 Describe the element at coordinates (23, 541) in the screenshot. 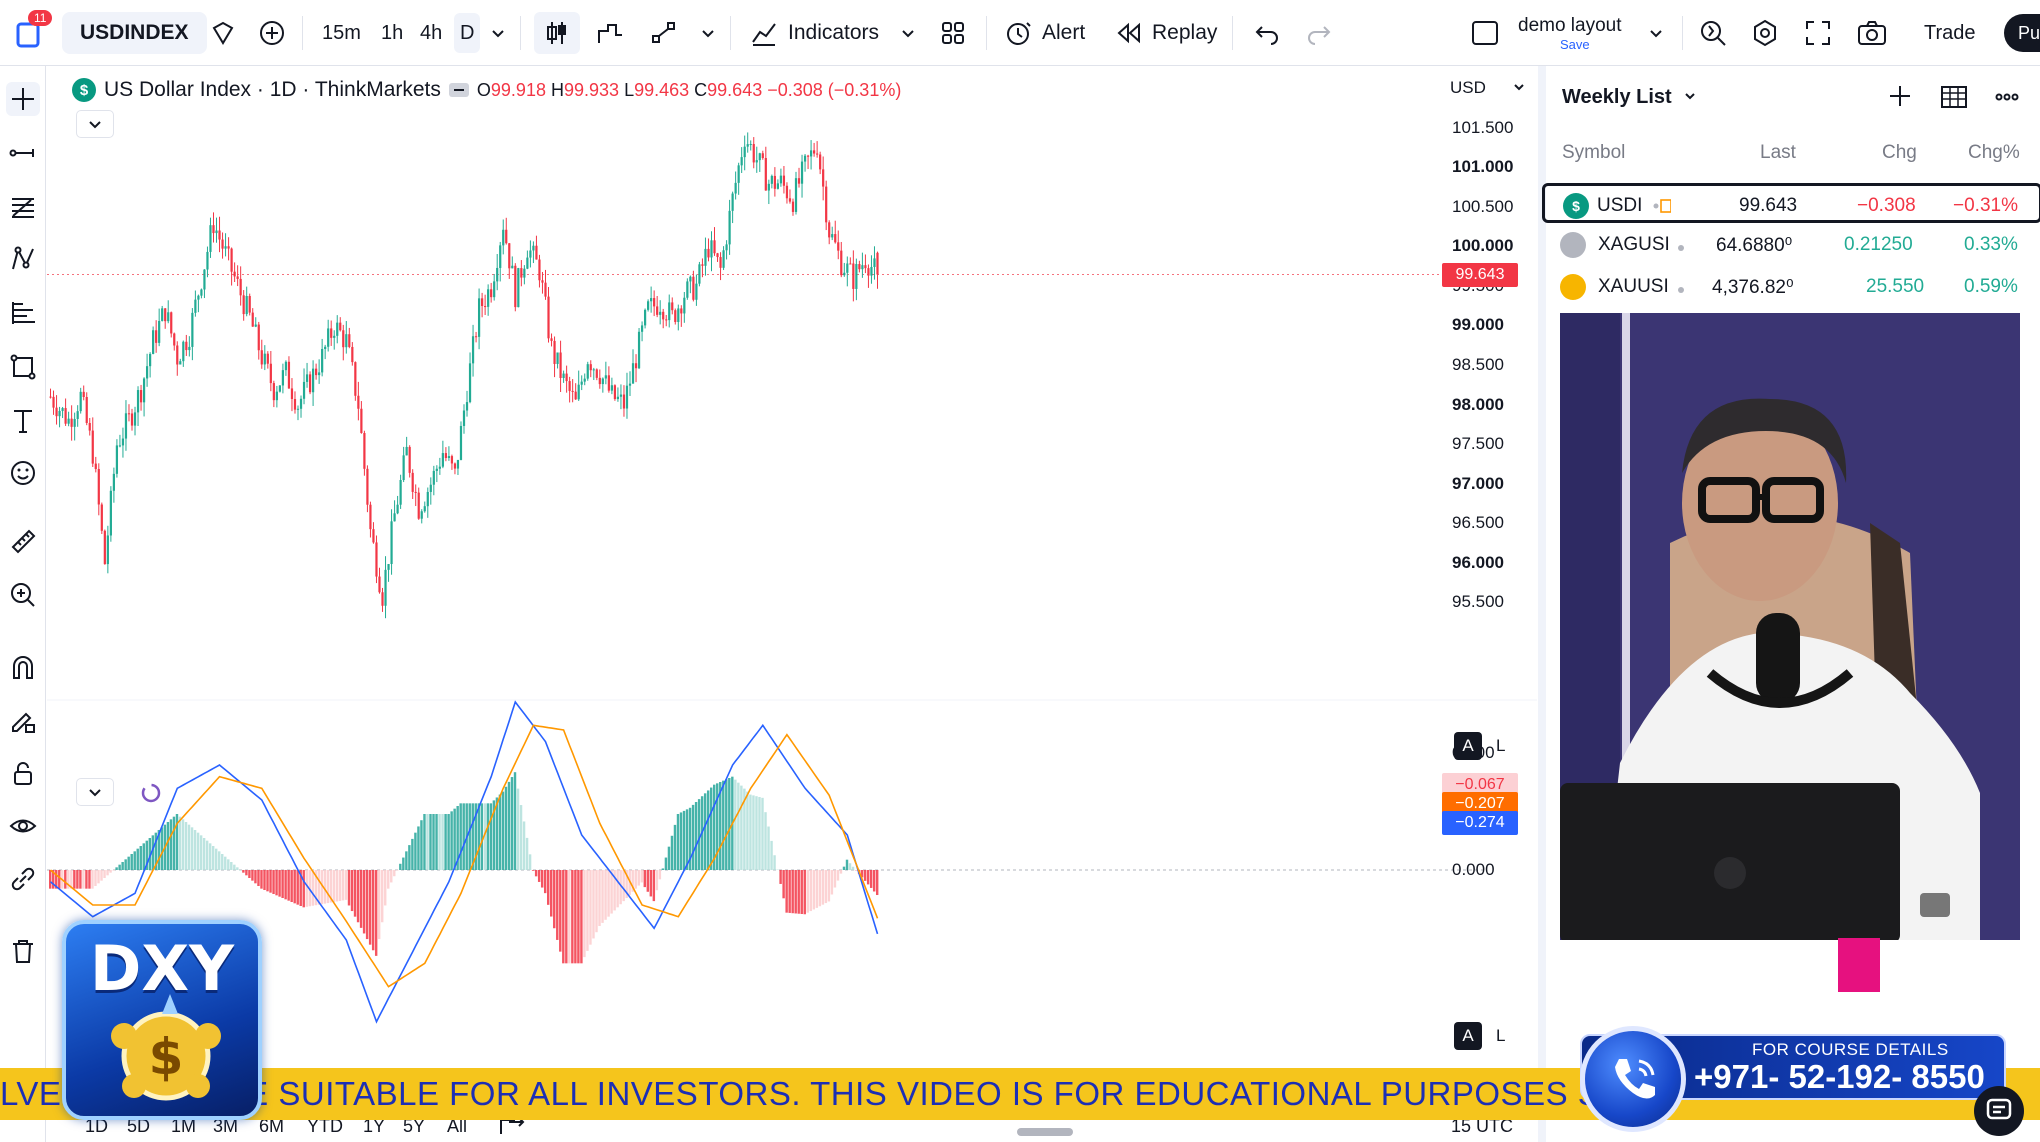

I see `ruler-icon` at that location.